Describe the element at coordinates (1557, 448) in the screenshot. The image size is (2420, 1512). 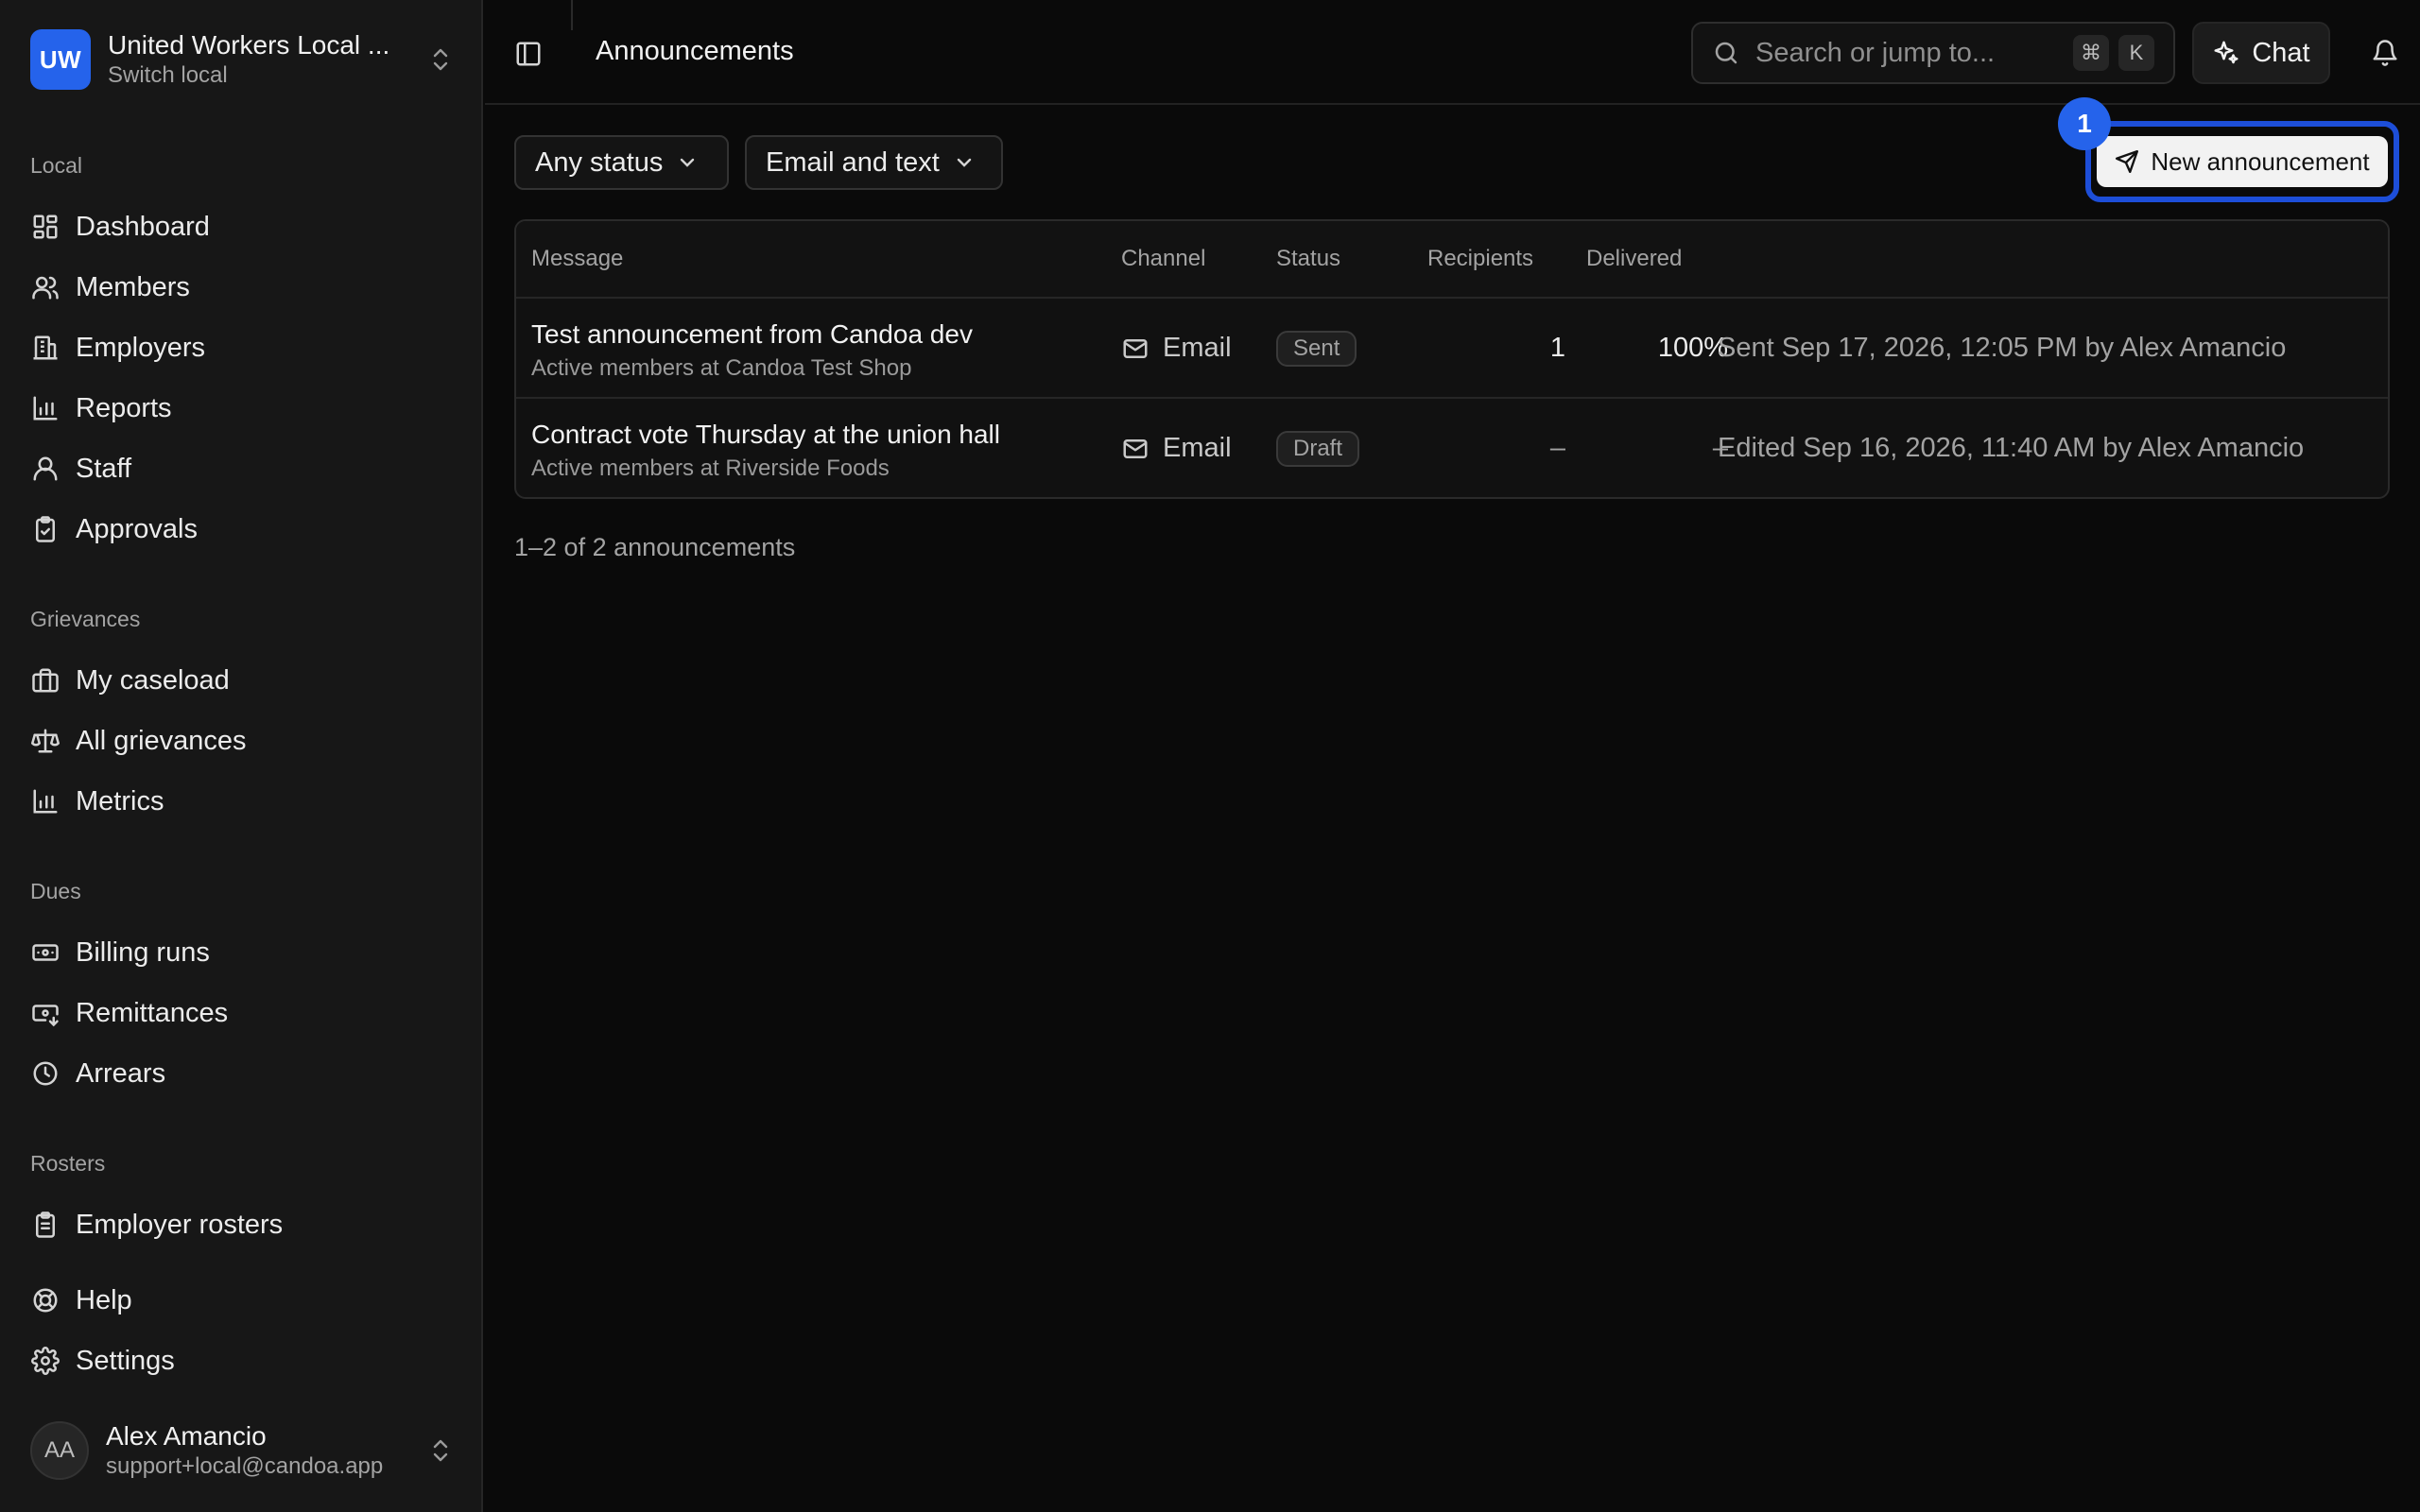
I see `recipients-count: –` at that location.